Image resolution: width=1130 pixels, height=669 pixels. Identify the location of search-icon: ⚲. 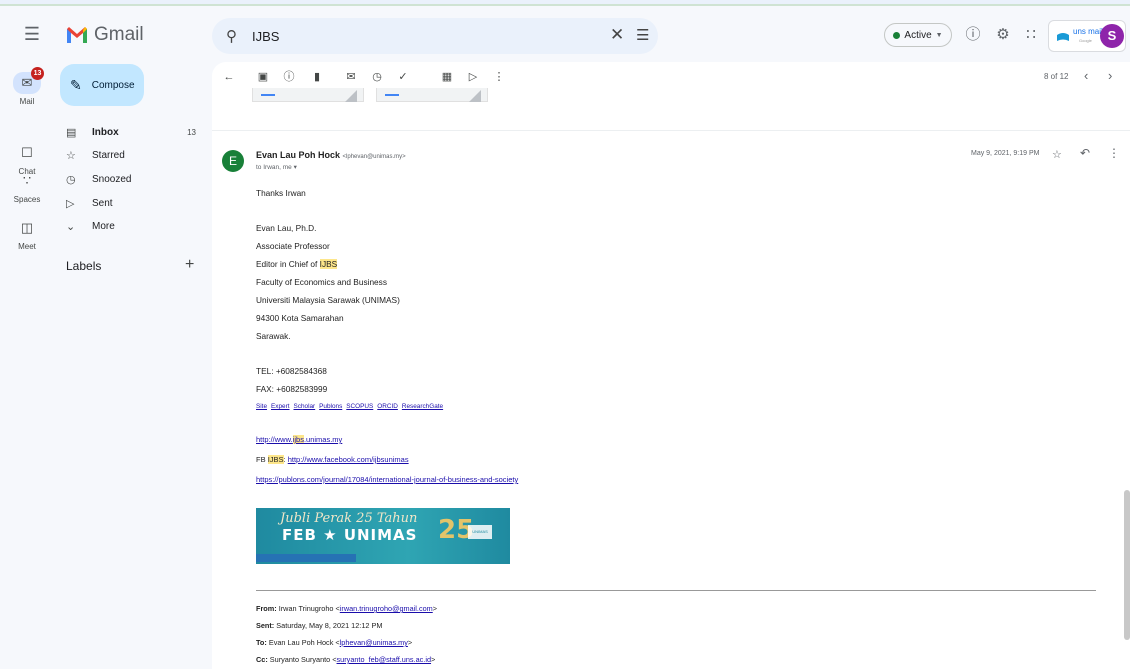
(231, 36).